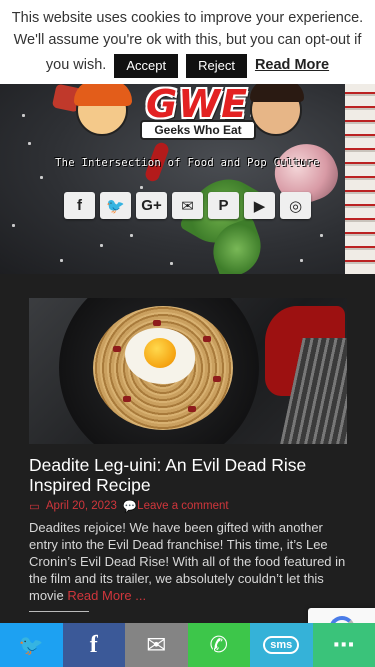  I want to click on pinterest-icon: P, so click(223, 205).